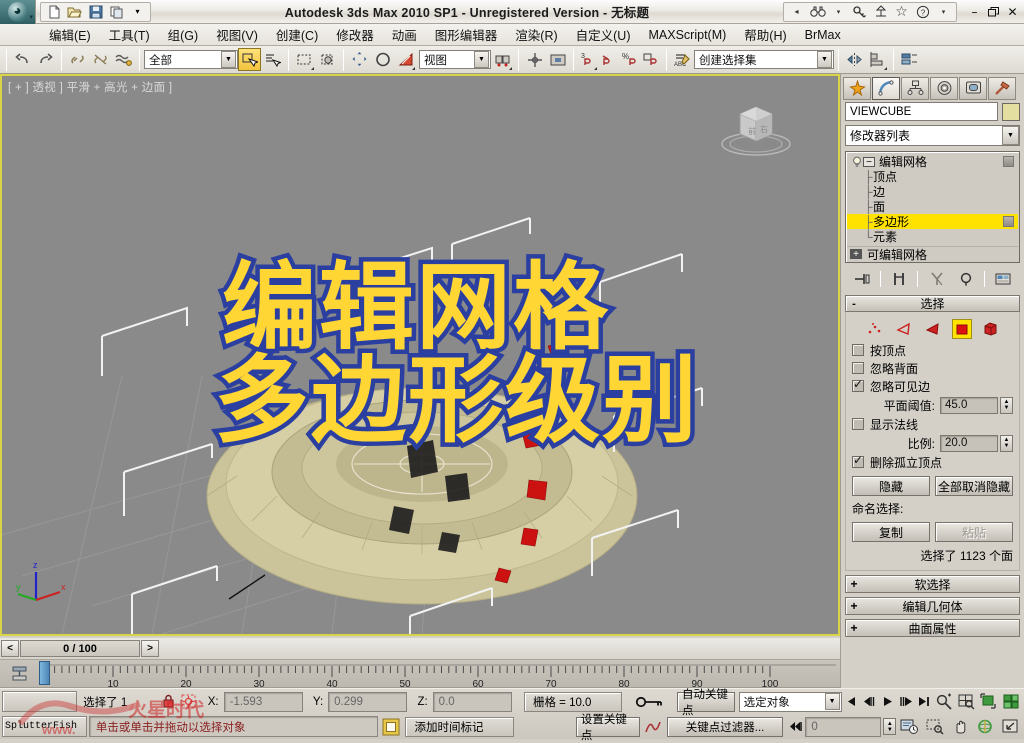  Describe the element at coordinates (405, 59) in the screenshot. I see `select-and-scale-icon` at that location.